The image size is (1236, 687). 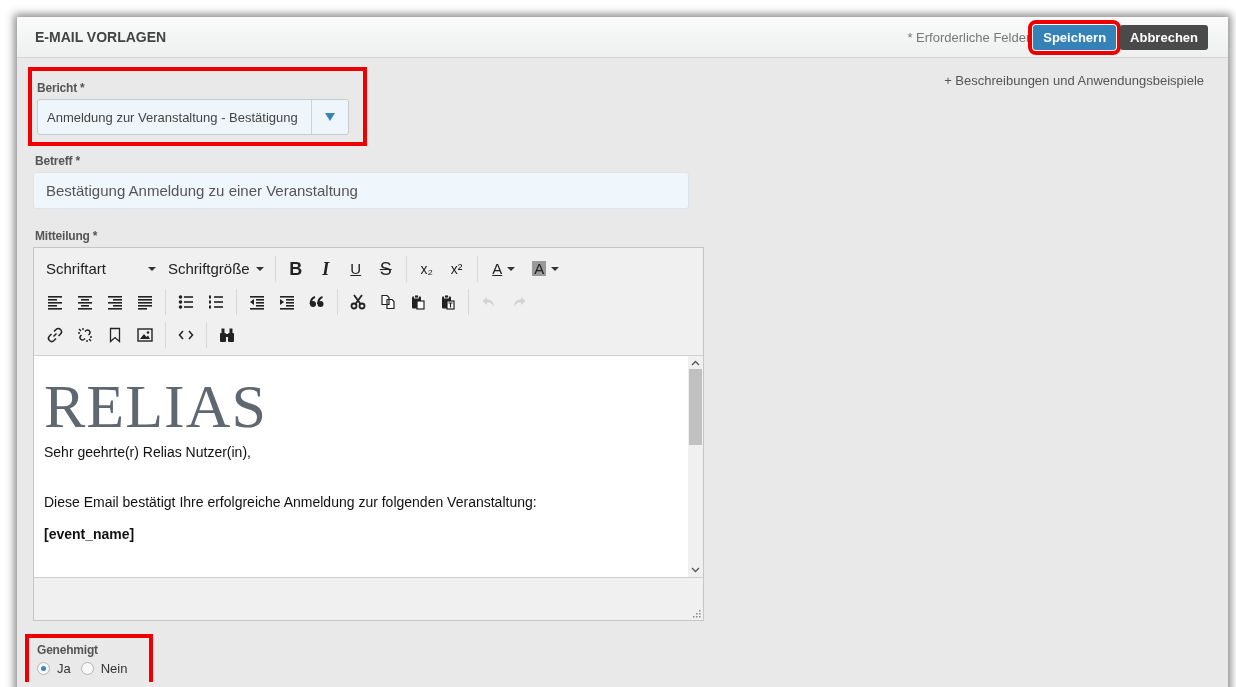 What do you see at coordinates (358, 301) in the screenshot?
I see `scissors-icon` at bounding box center [358, 301].